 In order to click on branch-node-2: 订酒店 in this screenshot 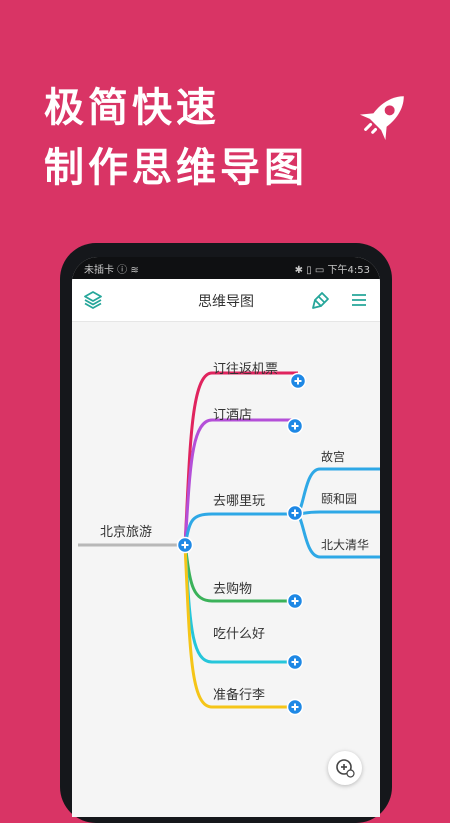, I will do `click(232, 415)`.